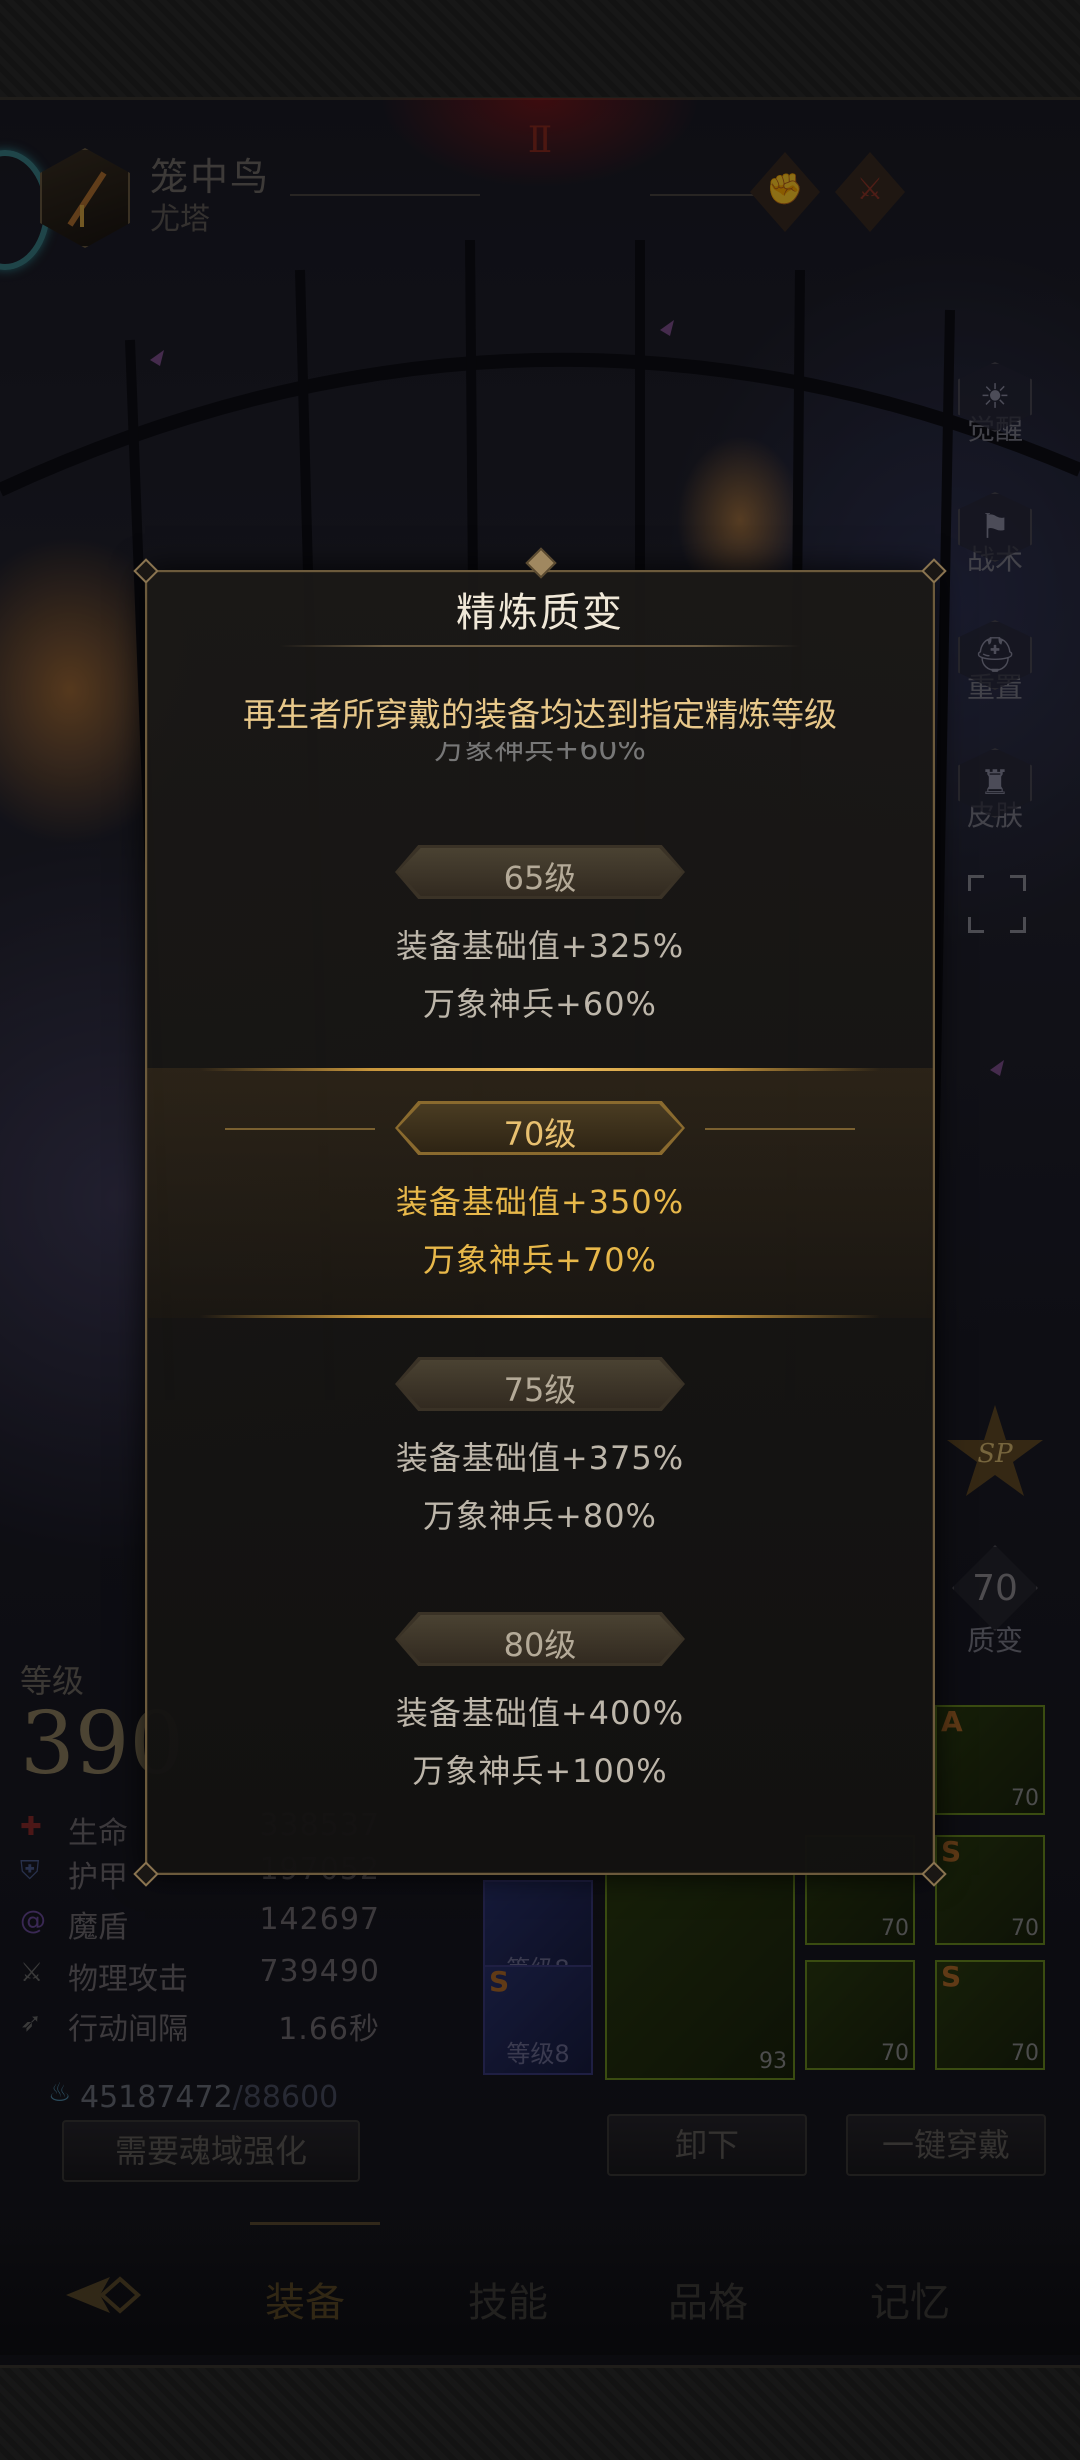 The image size is (1080, 2460). I want to click on tier-bonus-line: 装备基础值+350%, so click(540, 1202).